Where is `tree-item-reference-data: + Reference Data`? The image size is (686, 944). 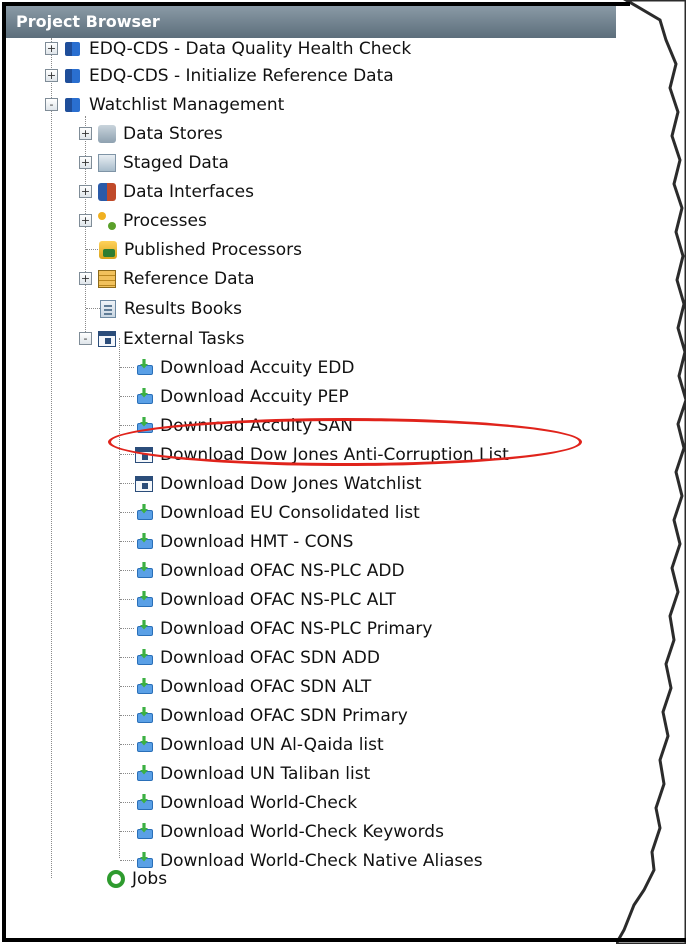
tree-item-reference-data: + Reference Data is located at coordinates (167, 278).